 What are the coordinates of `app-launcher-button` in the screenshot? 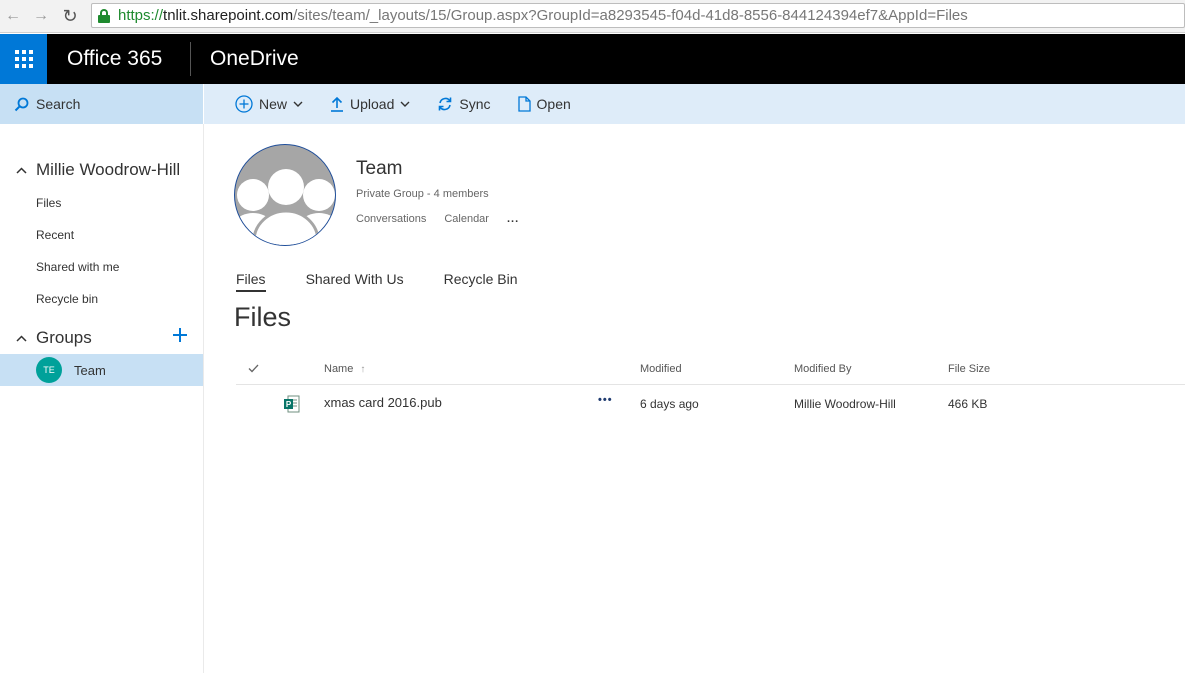 It's located at (23, 59).